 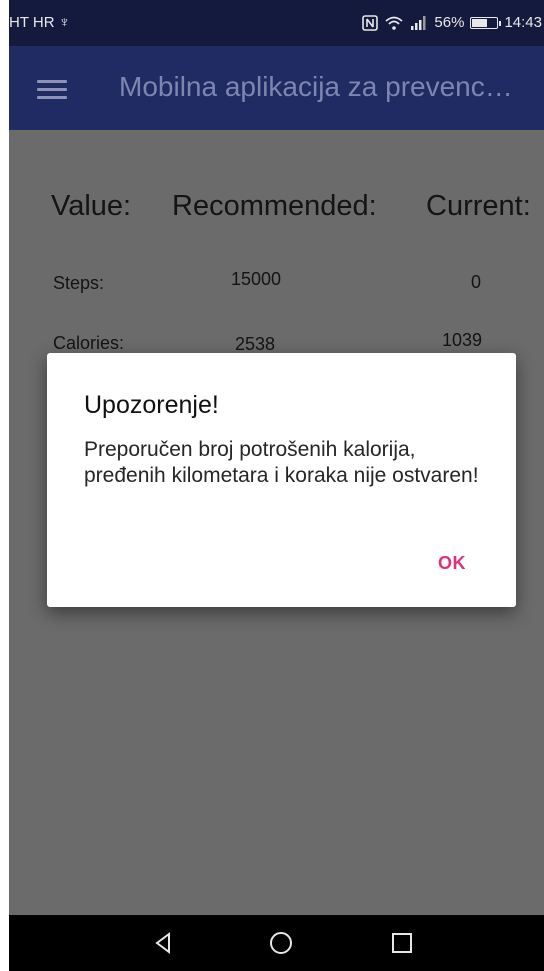 What do you see at coordinates (478, 206) in the screenshot?
I see `header-current: Current:` at bounding box center [478, 206].